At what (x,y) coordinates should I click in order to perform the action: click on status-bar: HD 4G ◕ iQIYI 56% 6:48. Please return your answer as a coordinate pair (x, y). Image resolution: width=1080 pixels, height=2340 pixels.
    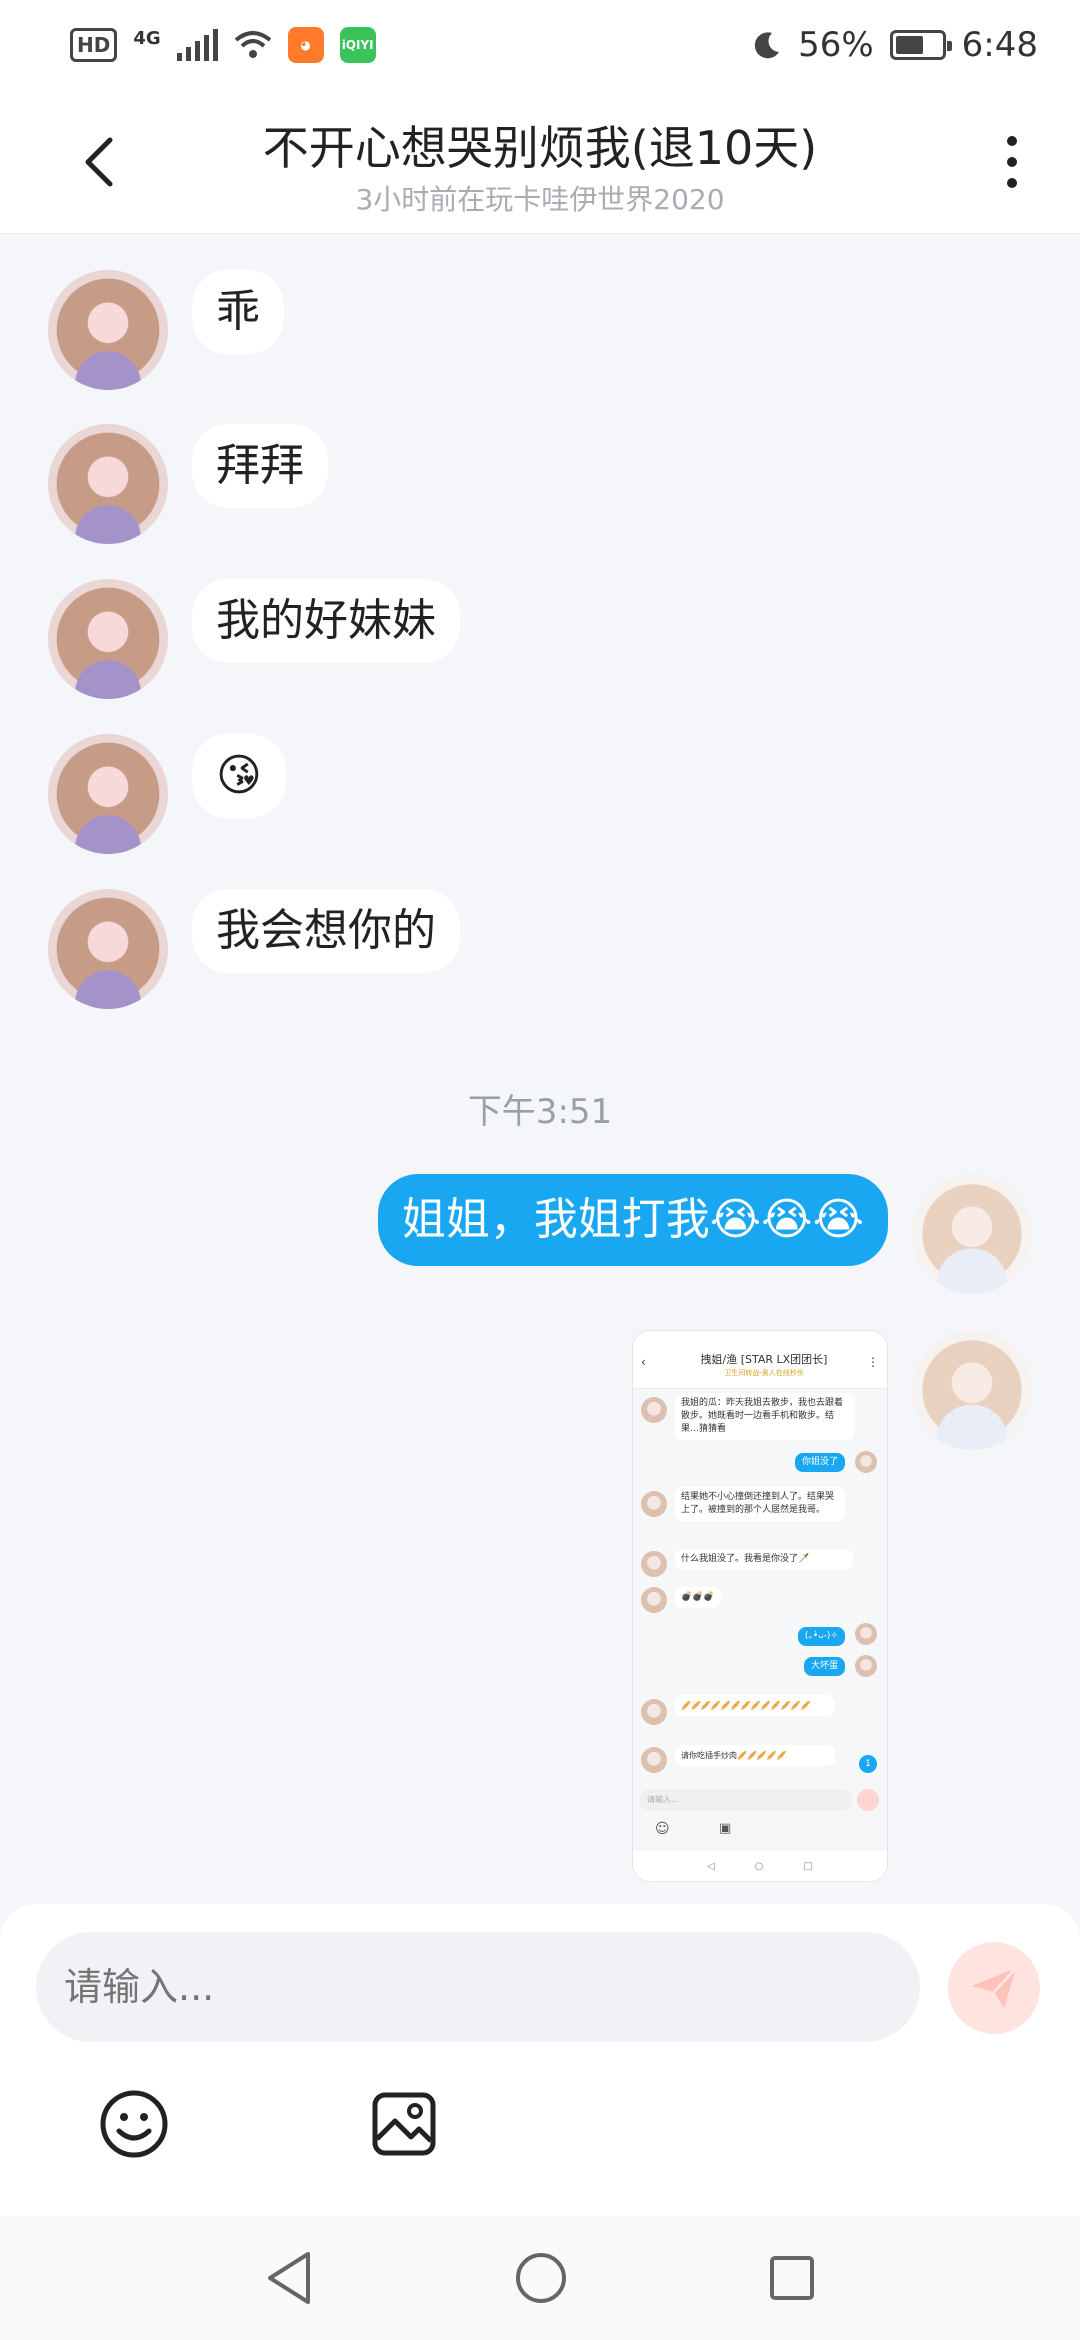
    Looking at the image, I should click on (540, 45).